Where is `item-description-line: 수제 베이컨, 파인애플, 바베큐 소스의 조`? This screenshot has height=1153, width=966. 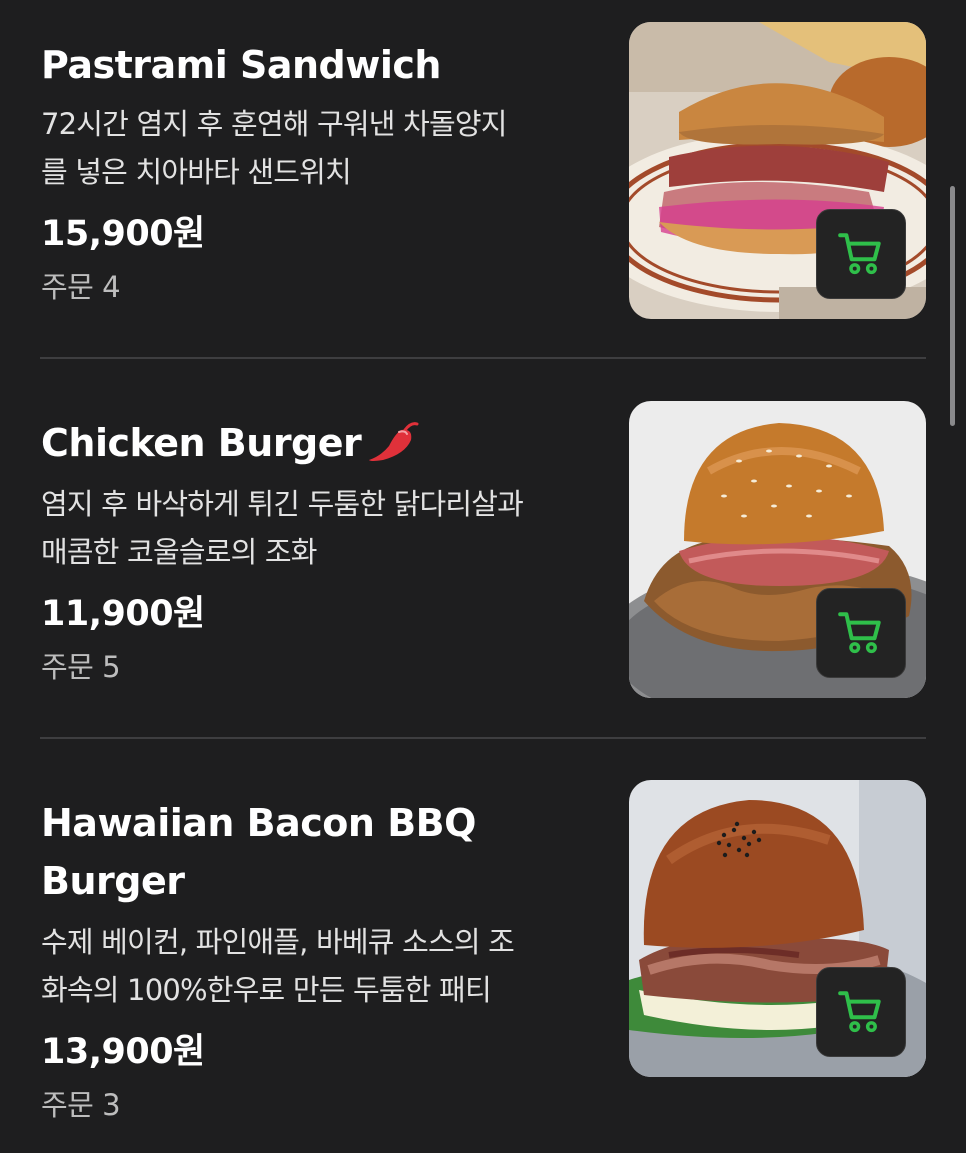 item-description-line: 수제 베이컨, 파인애플, 바베큐 소스의 조 is located at coordinates (278, 942).